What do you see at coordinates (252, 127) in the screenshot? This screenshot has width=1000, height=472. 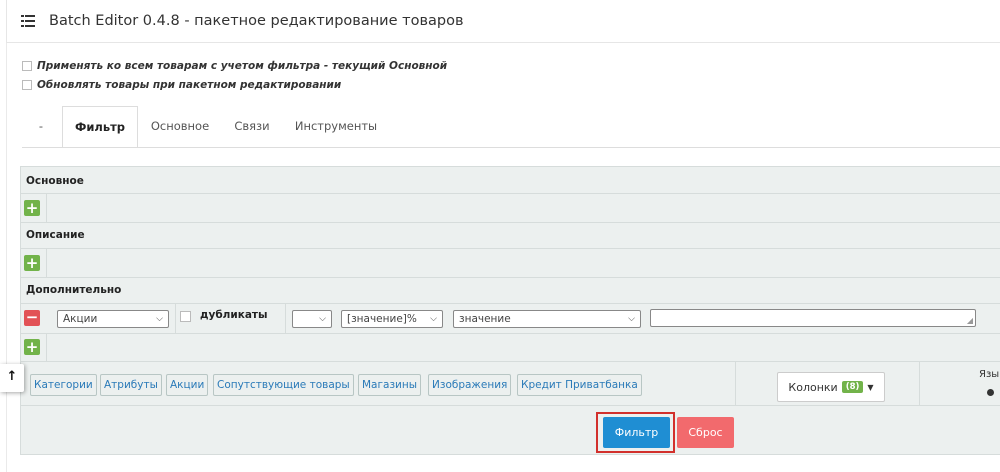 I see `tab-links: Связи` at bounding box center [252, 127].